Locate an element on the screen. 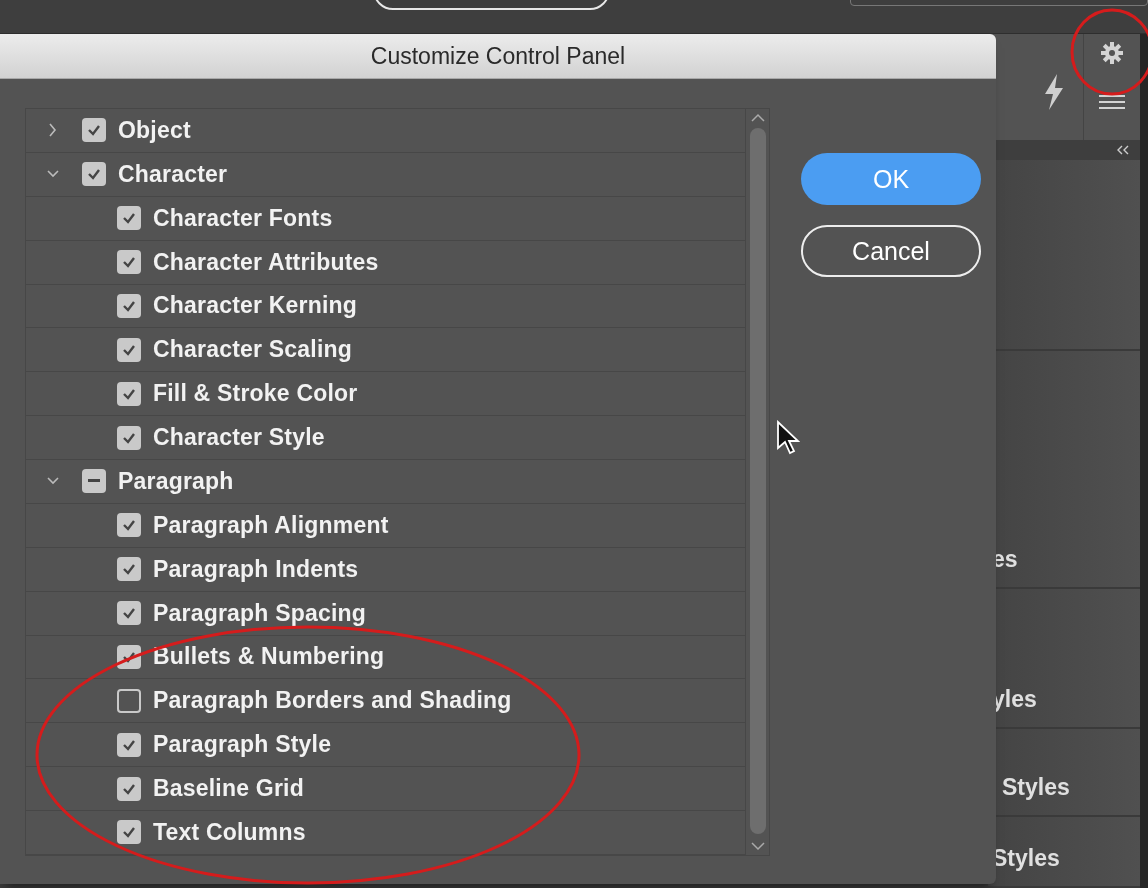 The image size is (1148, 888). tree-item-label: Object is located at coordinates (154, 130).